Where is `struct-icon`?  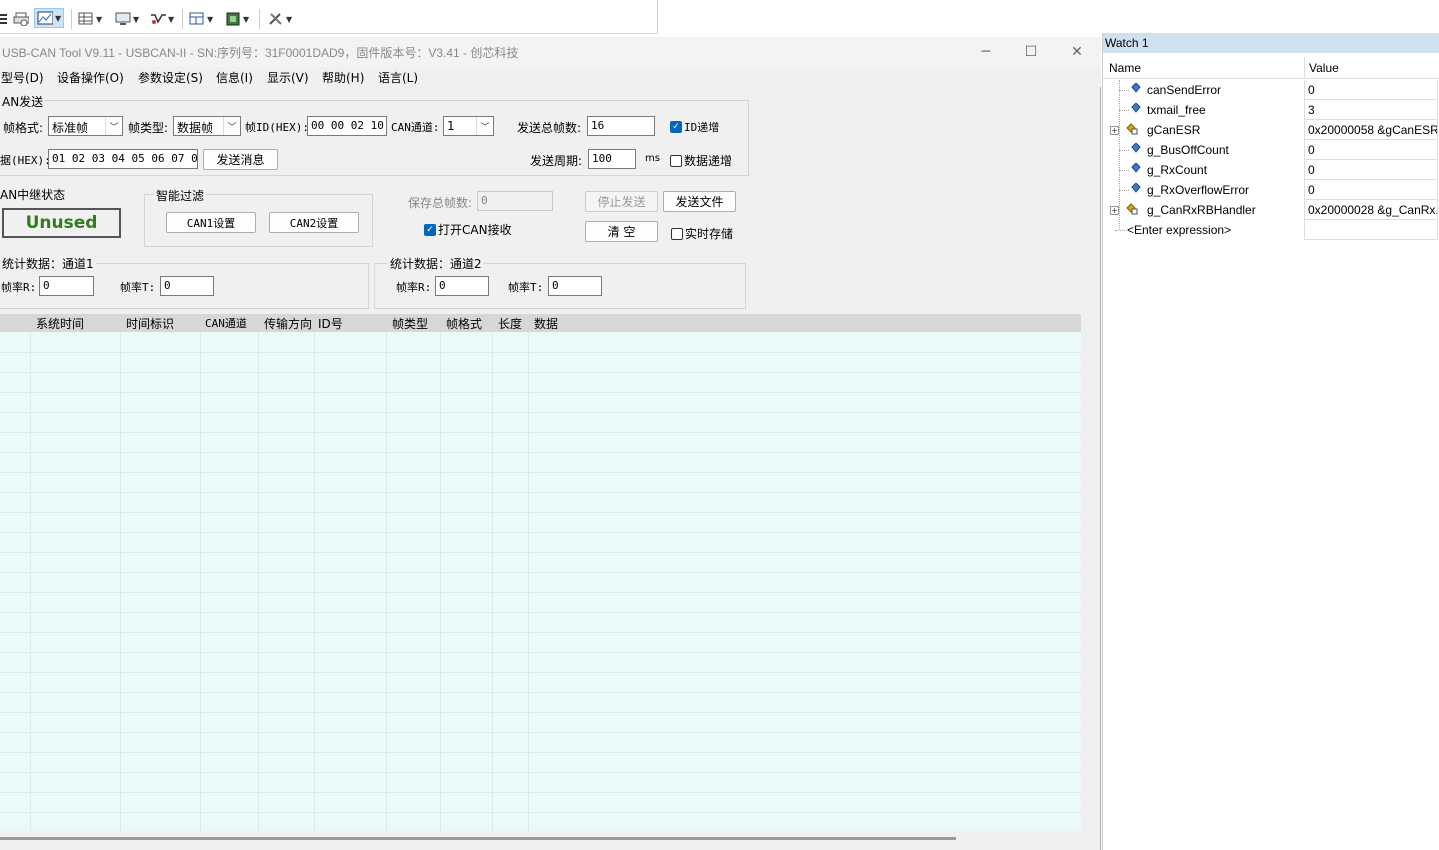 struct-icon is located at coordinates (1131, 129).